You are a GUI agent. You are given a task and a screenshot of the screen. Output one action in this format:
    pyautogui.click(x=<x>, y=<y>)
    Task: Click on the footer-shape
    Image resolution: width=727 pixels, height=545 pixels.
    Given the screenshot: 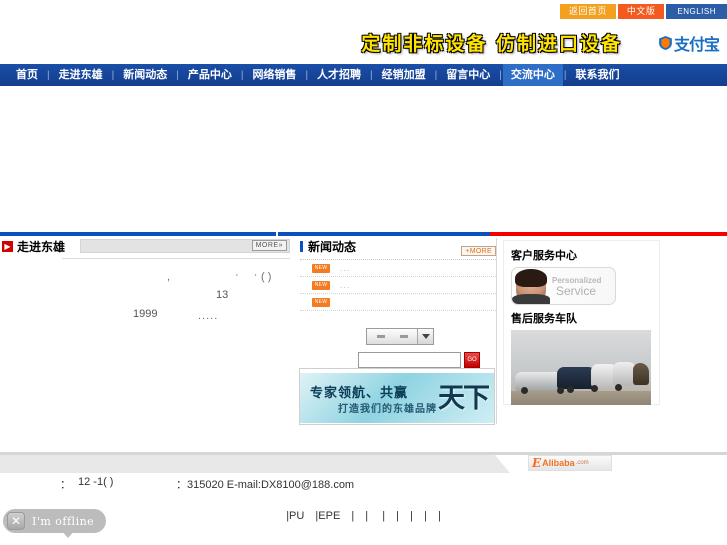 What is the action you would take?
    pyautogui.click(x=255, y=464)
    